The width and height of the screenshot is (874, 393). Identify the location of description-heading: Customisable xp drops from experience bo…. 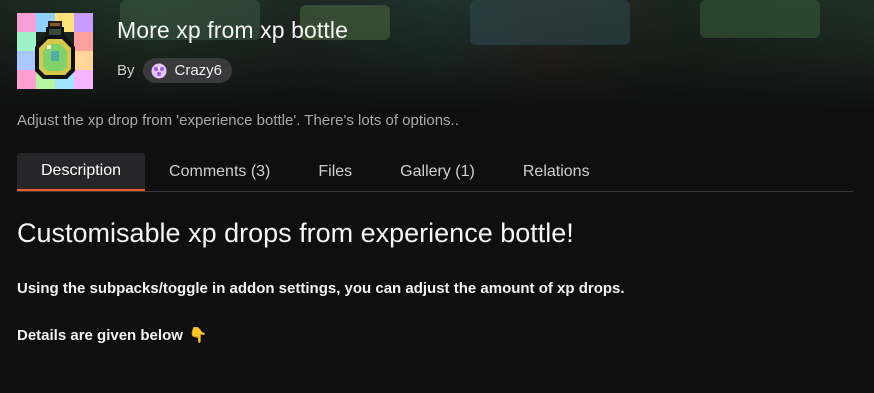
(295, 233).